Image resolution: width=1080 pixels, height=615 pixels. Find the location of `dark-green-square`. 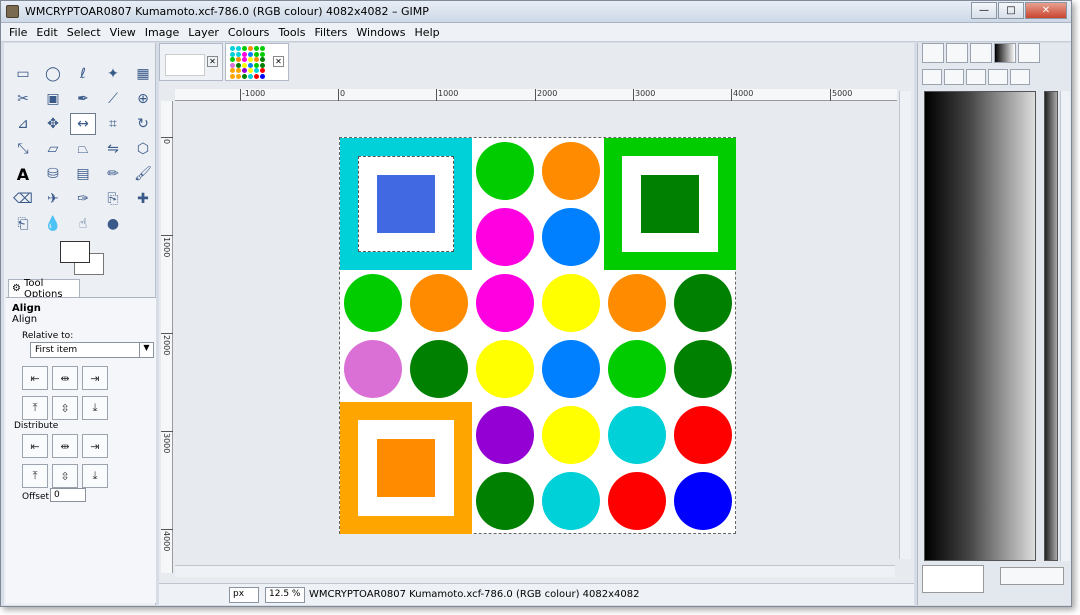

dark-green-square is located at coordinates (670, 204).